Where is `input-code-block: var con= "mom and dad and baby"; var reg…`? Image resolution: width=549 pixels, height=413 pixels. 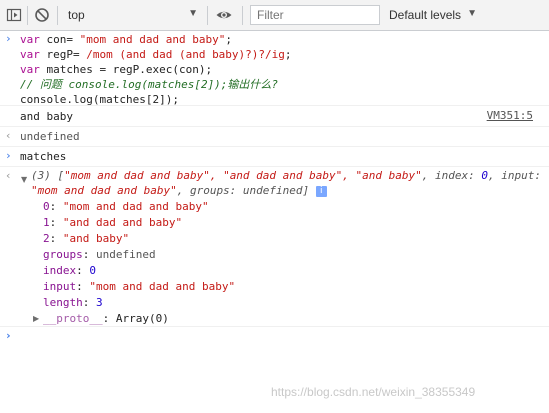 input-code-block: var con= "mom and dad and baby"; var reg… is located at coordinates (156, 69).